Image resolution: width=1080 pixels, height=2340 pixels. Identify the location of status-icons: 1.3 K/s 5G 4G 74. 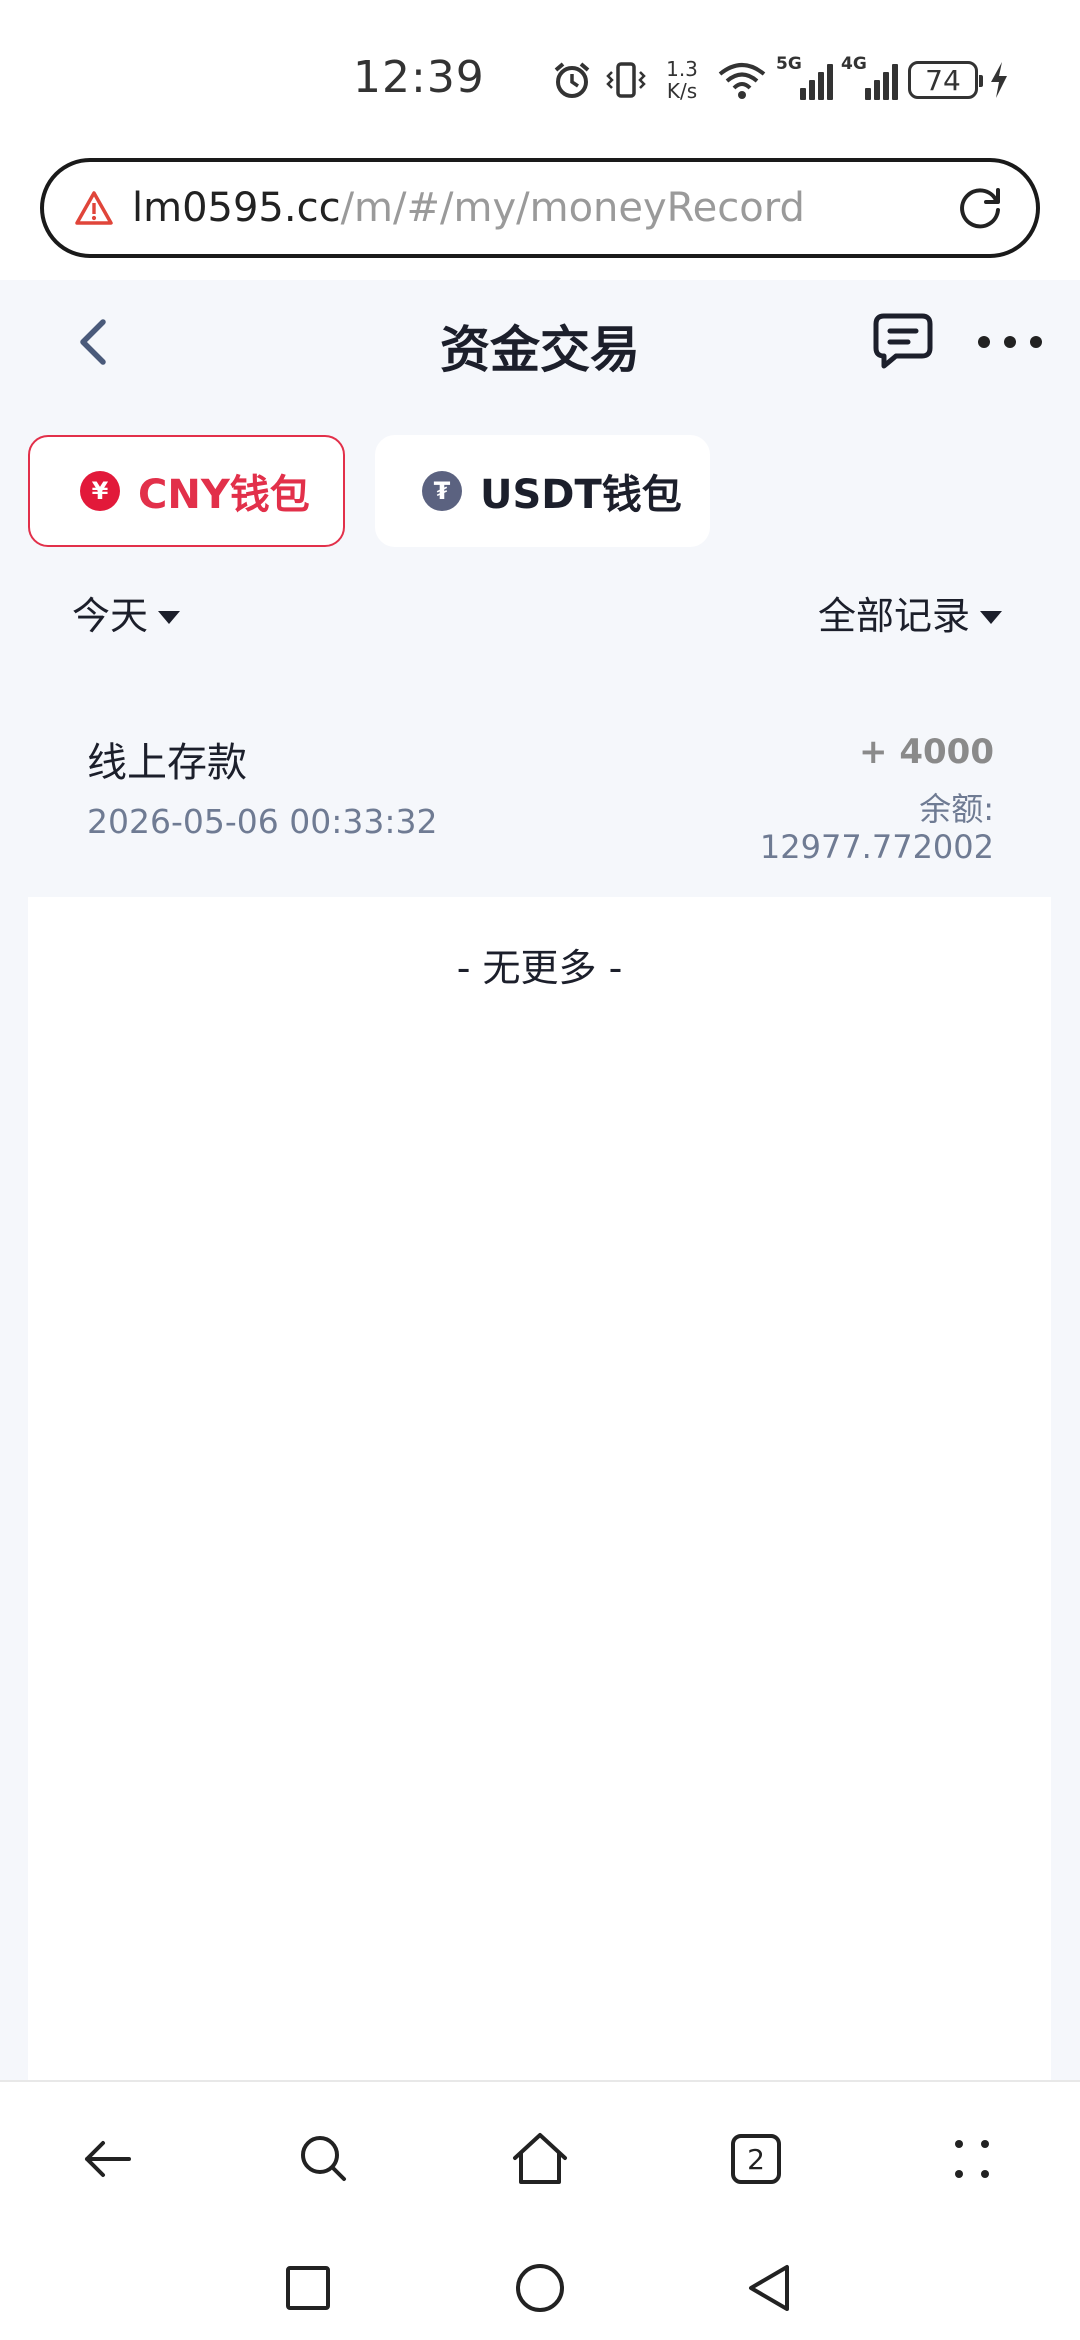
(780, 80).